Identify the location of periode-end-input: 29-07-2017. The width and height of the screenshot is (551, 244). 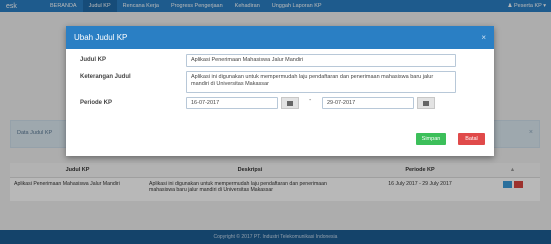
(368, 103).